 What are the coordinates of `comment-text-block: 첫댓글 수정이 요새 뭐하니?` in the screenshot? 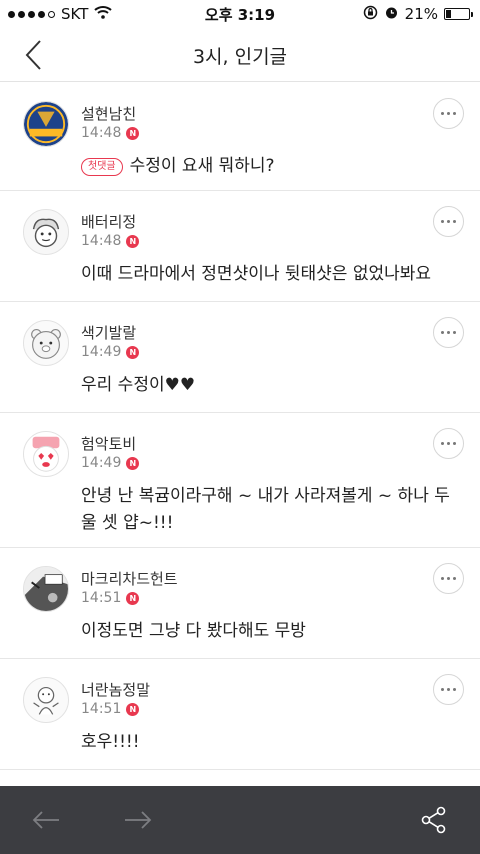 It's located at (266, 166).